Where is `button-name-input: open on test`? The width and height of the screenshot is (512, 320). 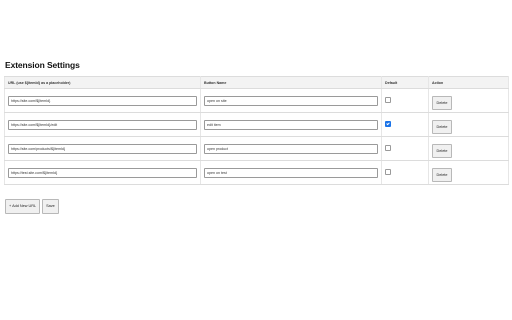 button-name-input: open on test is located at coordinates (291, 172).